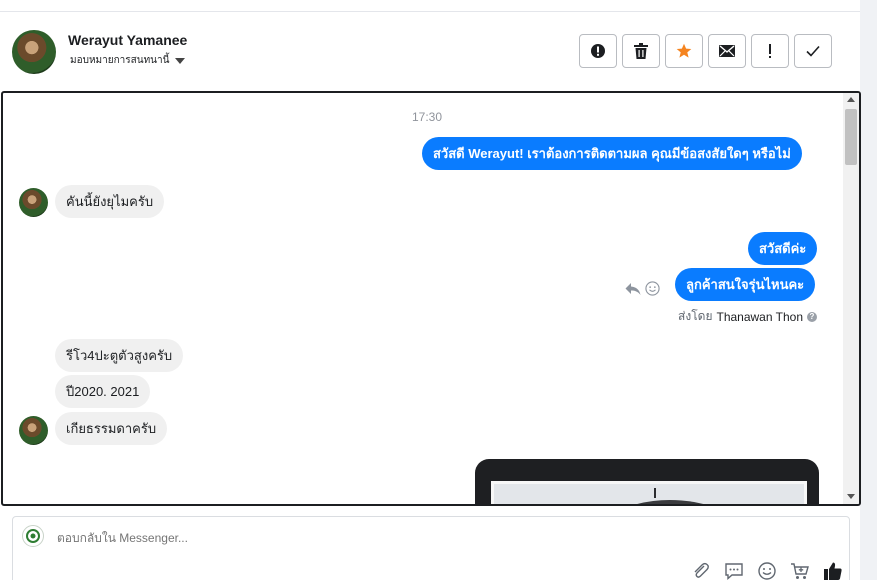  What do you see at coordinates (783, 248) in the screenshot?
I see `outgoing-message: สวัสดีค่ะ` at bounding box center [783, 248].